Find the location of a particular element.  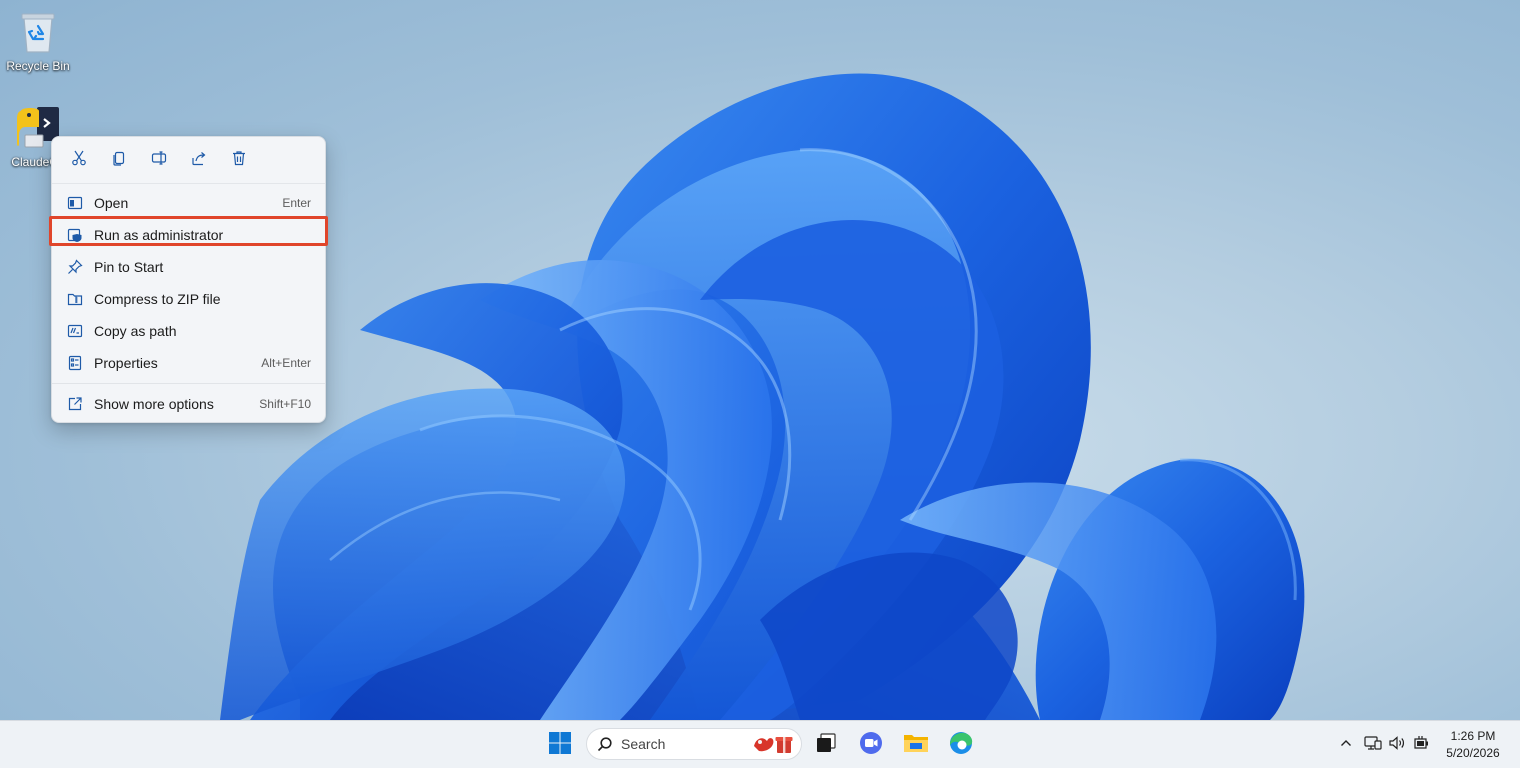

taskbar-clock: 1:26 PM 5/20/2026 is located at coordinates (1473, 745).